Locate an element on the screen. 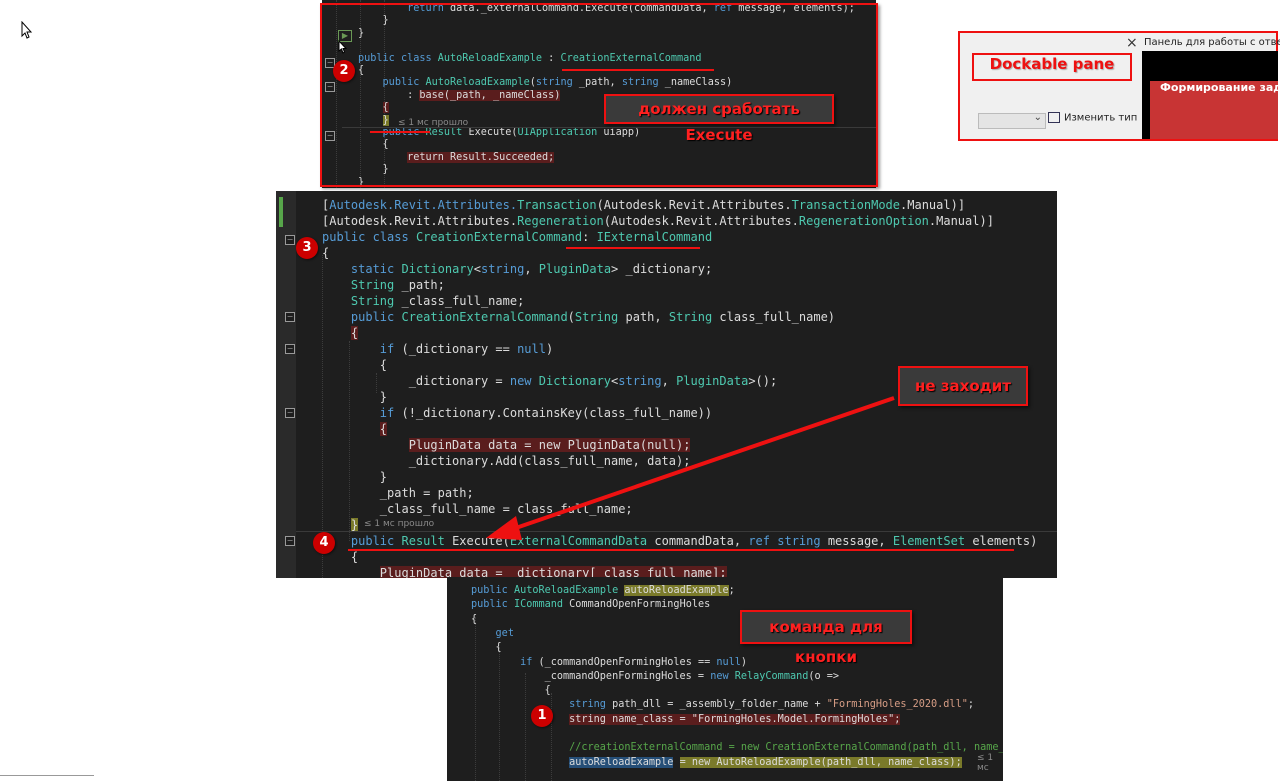  type-dropdown: ⌄ is located at coordinates (1012, 120).